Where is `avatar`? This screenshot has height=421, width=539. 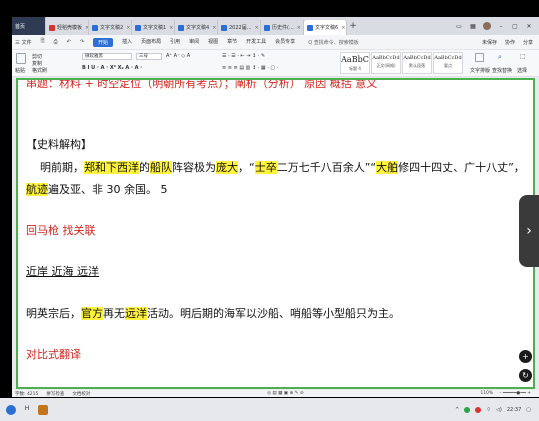
avatar is located at coordinates (487, 26).